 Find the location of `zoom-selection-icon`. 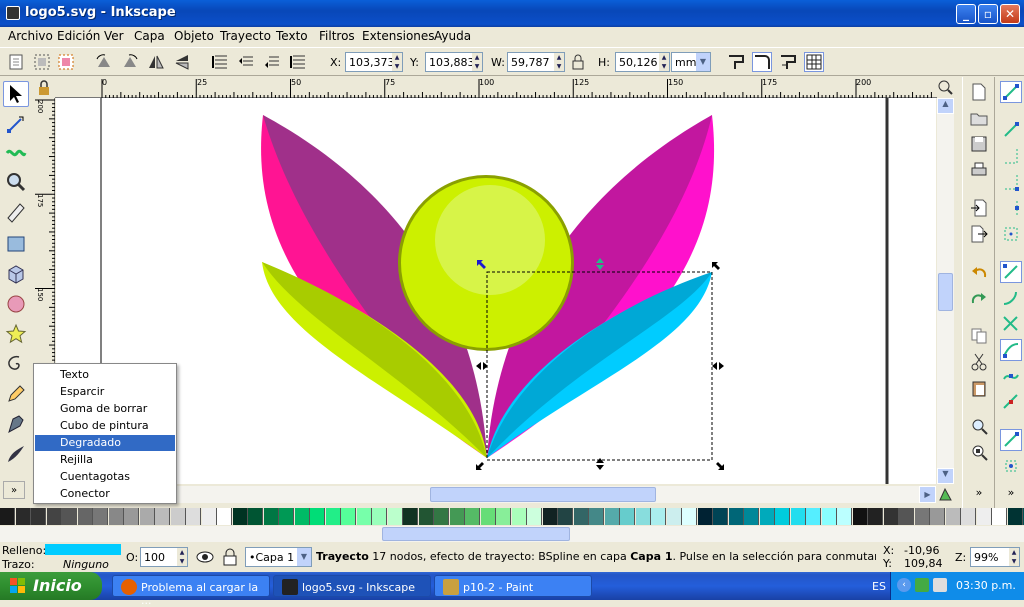

zoom-selection-icon is located at coordinates (979, 426).